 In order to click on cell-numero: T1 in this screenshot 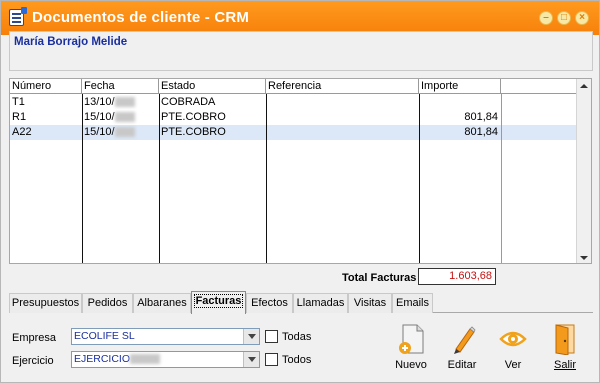, I will do `click(18, 102)`.